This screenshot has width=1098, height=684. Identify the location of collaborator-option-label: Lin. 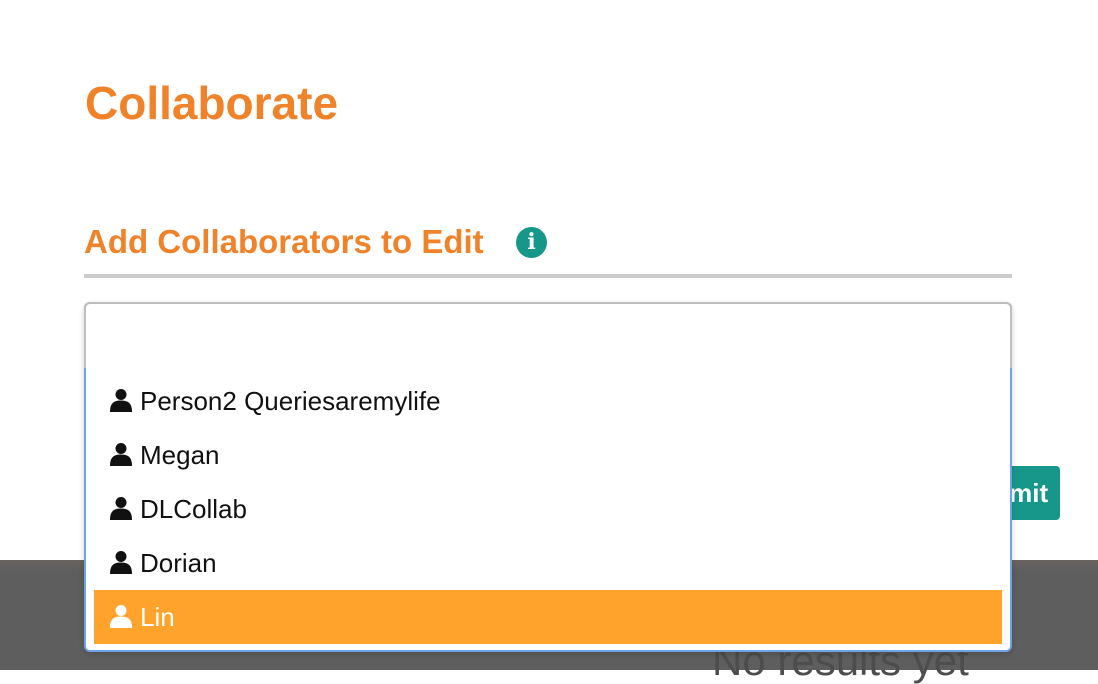
(157, 616).